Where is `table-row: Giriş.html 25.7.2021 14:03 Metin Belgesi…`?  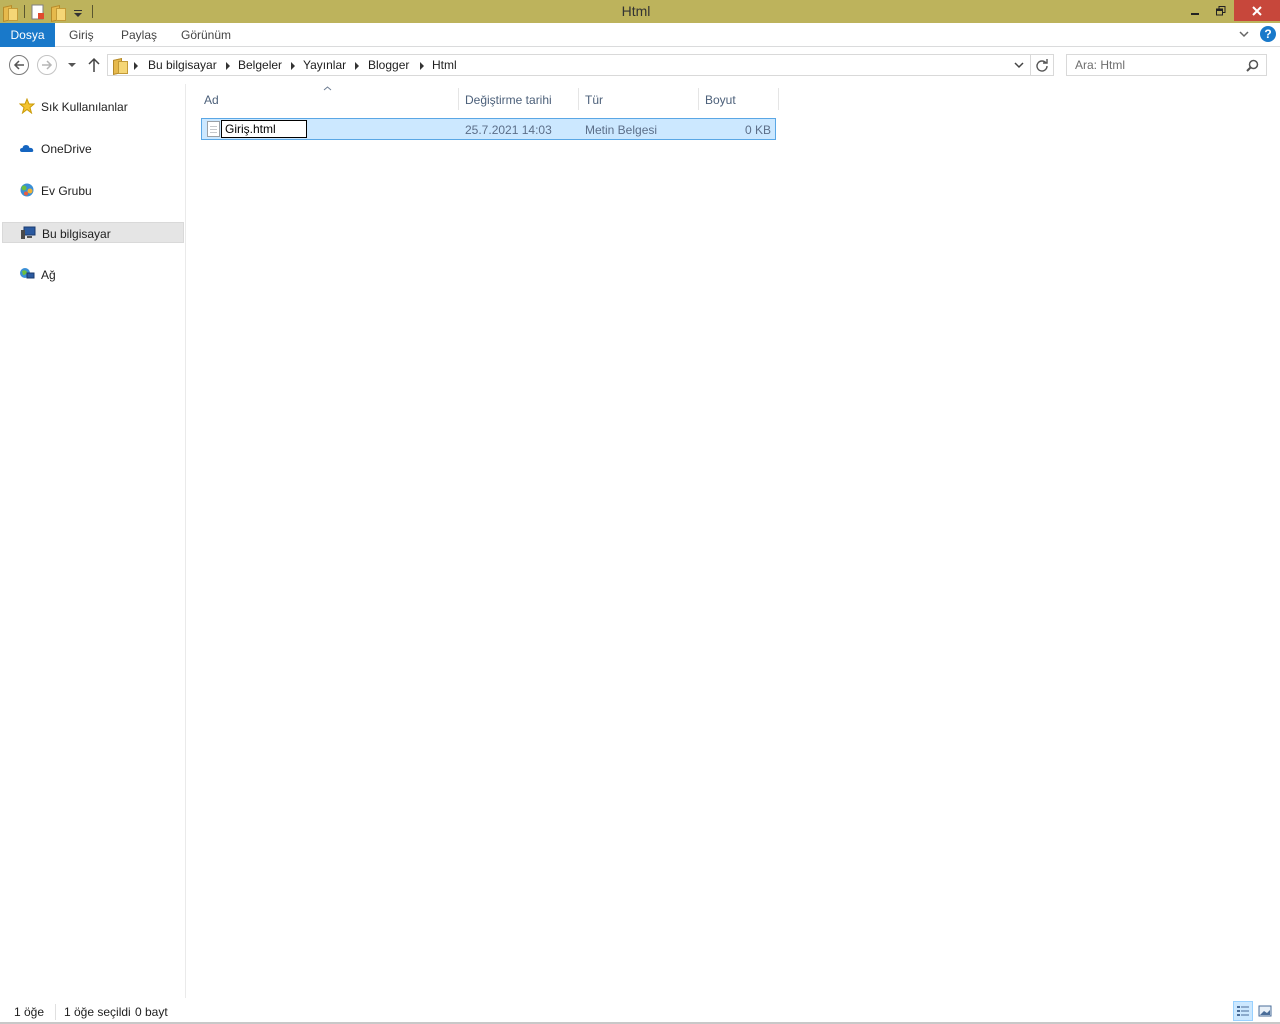
table-row: Giriş.html 25.7.2021 14:03 Metin Belgesi… is located at coordinates (488, 129).